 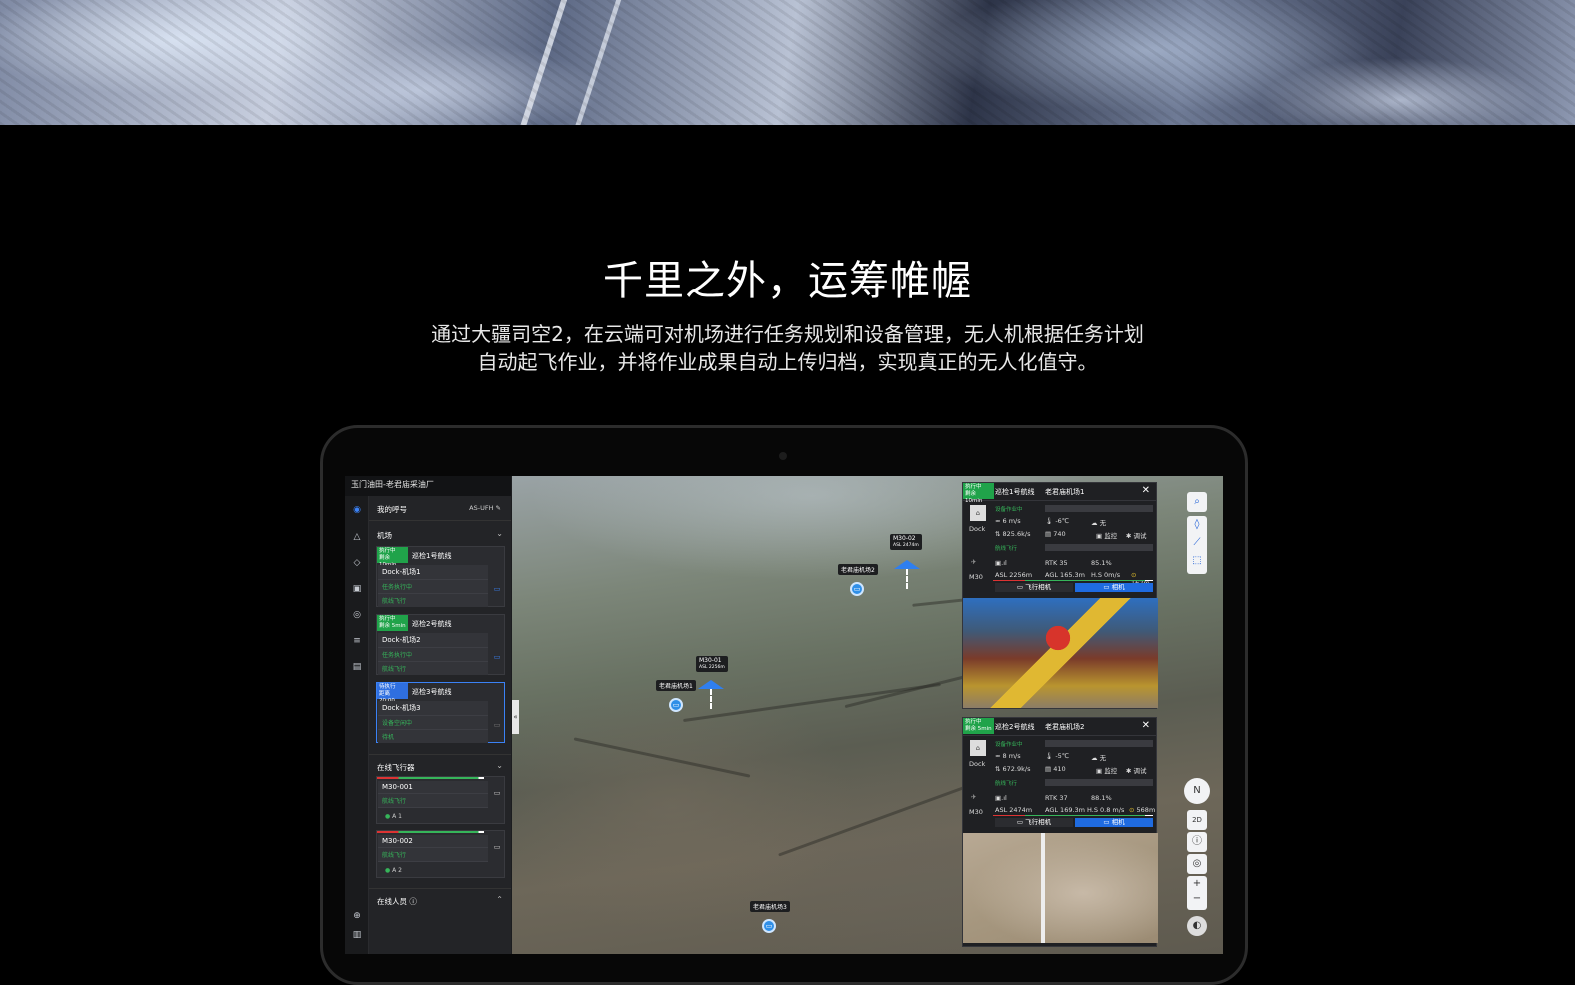 What do you see at coordinates (1197, 820) in the screenshot?
I see `2d-toggle-button: 2D` at bounding box center [1197, 820].